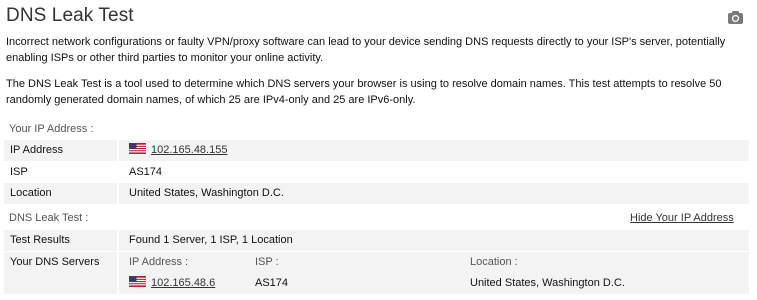 This screenshot has height=300, width=757. Describe the element at coordinates (376, 150) in the screenshot. I see `ip-address-row: IP Address 102.165.48.155` at that location.